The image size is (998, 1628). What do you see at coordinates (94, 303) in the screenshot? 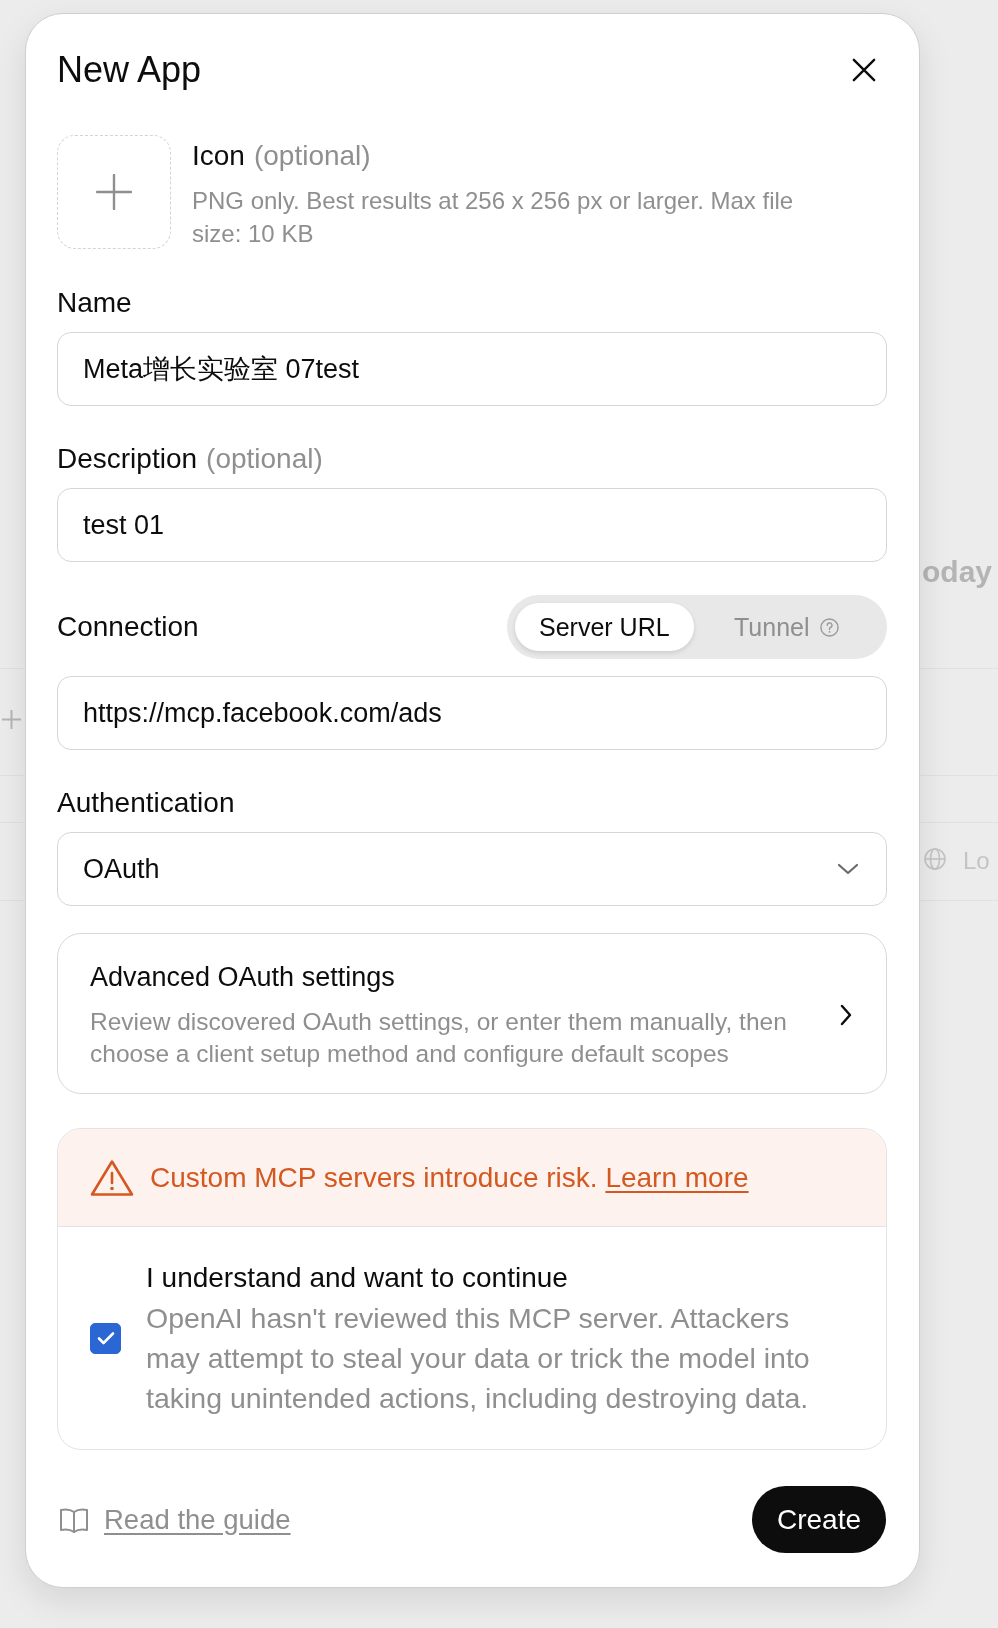
I see `field-label: Name` at bounding box center [94, 303].